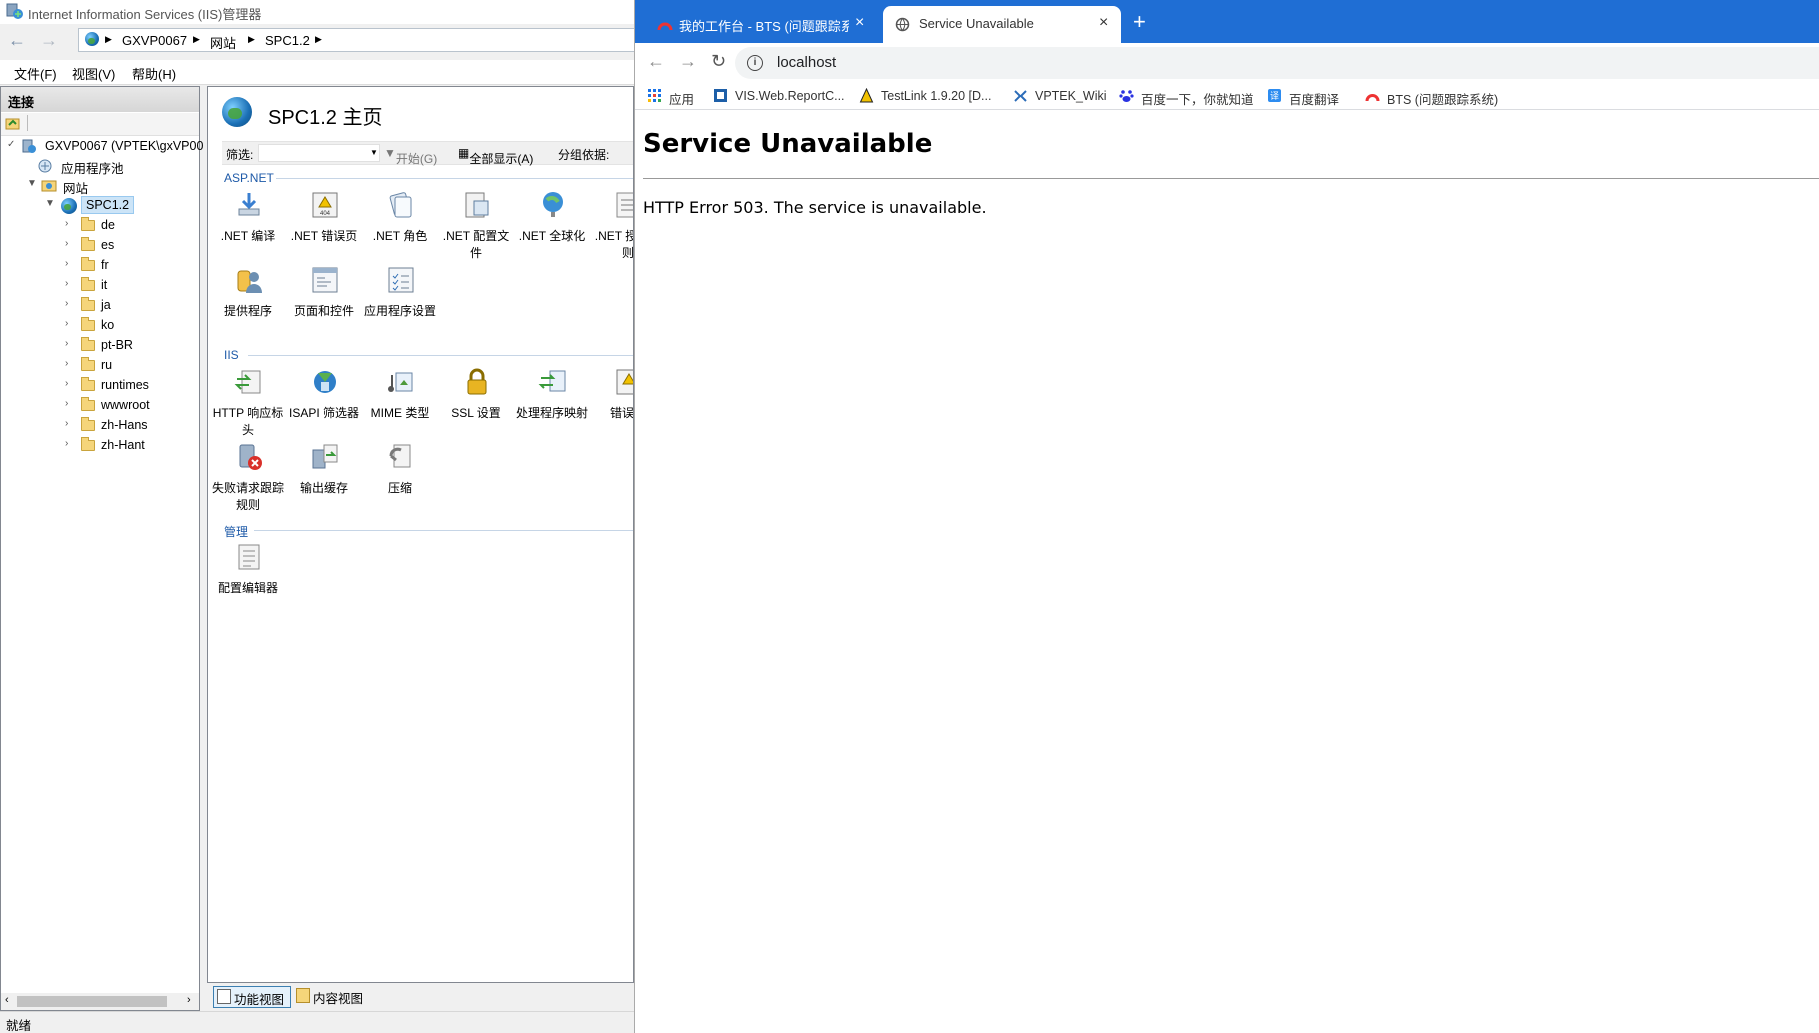  I want to click on connections-title: 连接, so click(21, 102).